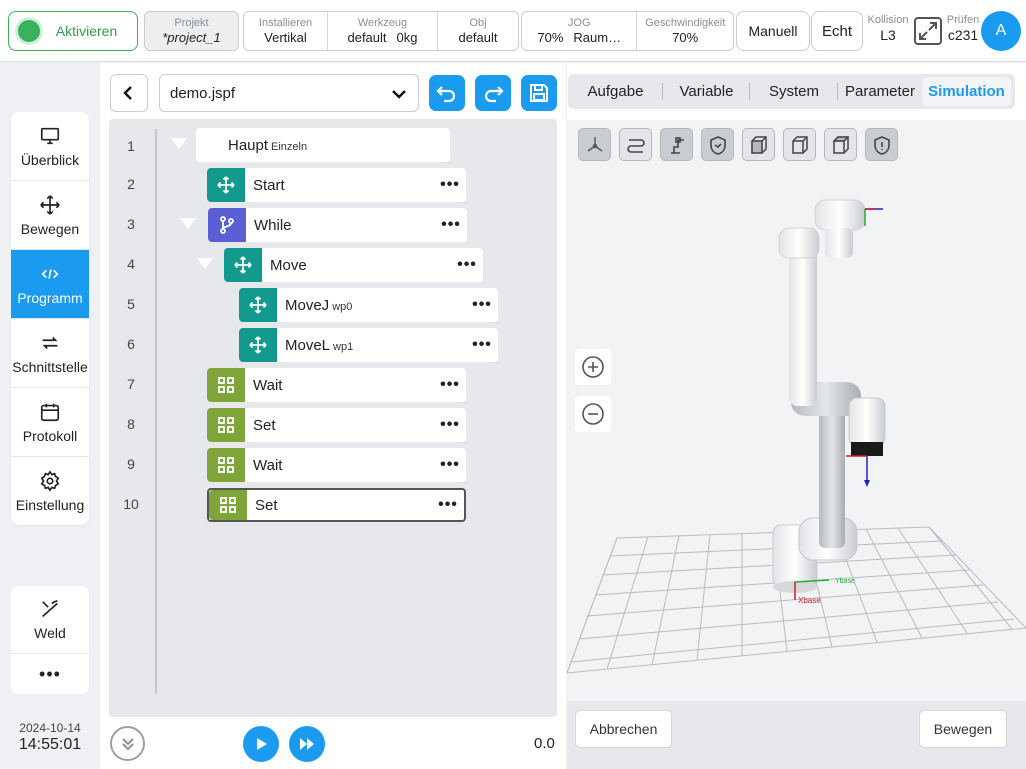  I want to click on line-number: 2, so click(131, 184).